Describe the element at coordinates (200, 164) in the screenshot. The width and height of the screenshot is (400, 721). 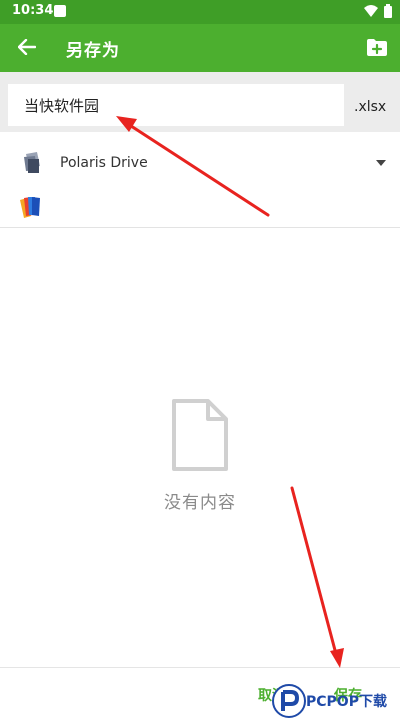
I see `drive-selector: Polaris Drive` at that location.